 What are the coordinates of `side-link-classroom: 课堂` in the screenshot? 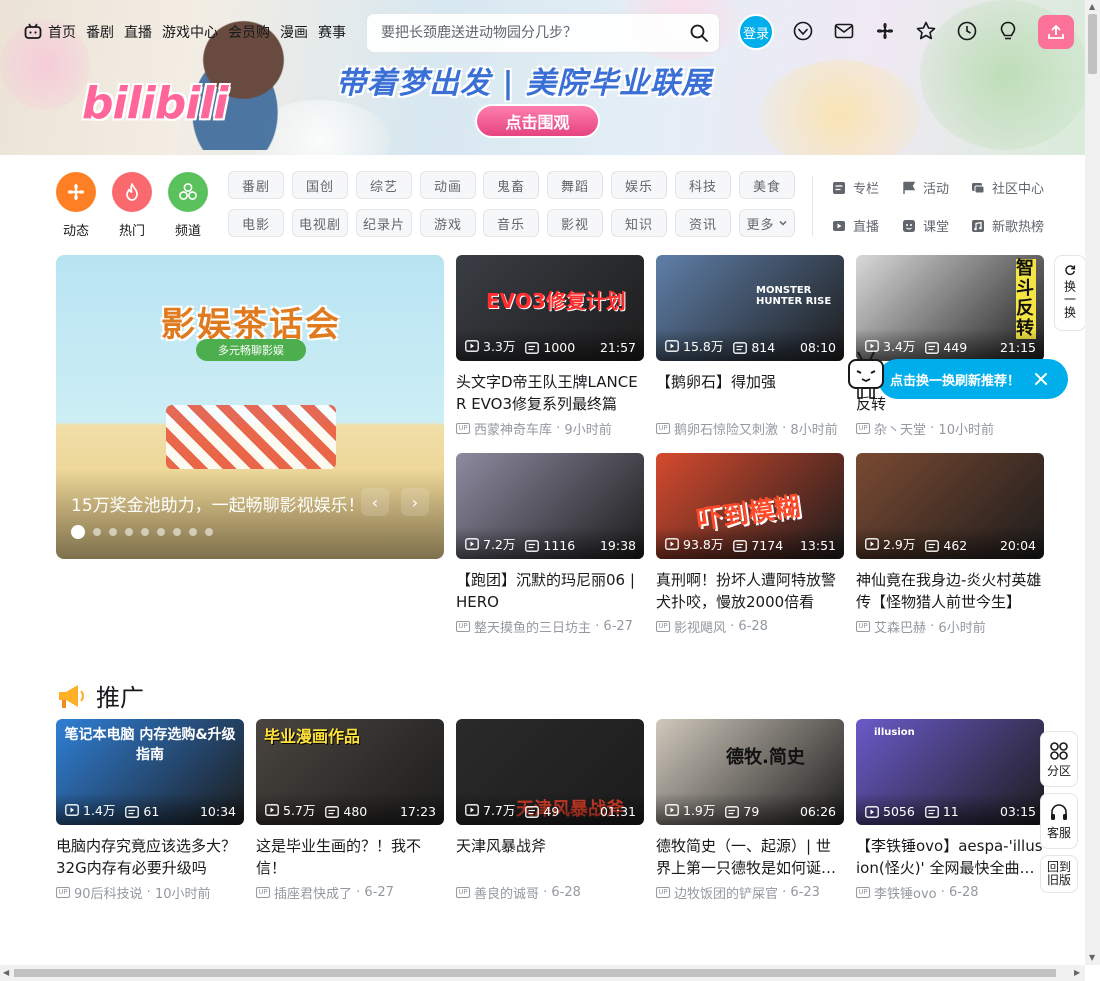 It's located at (925, 225).